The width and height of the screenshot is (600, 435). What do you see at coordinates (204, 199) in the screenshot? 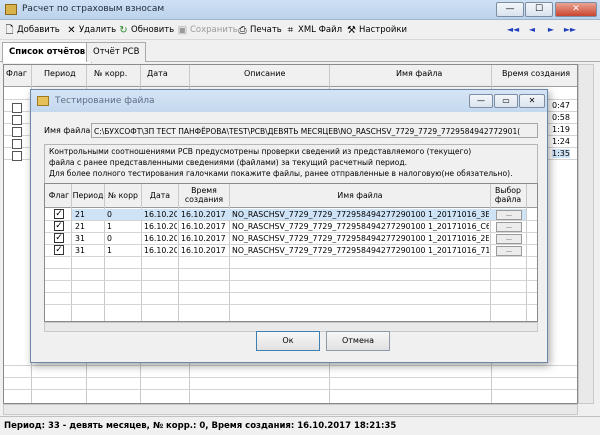
I see `col-created-line2: создания` at bounding box center [204, 199].